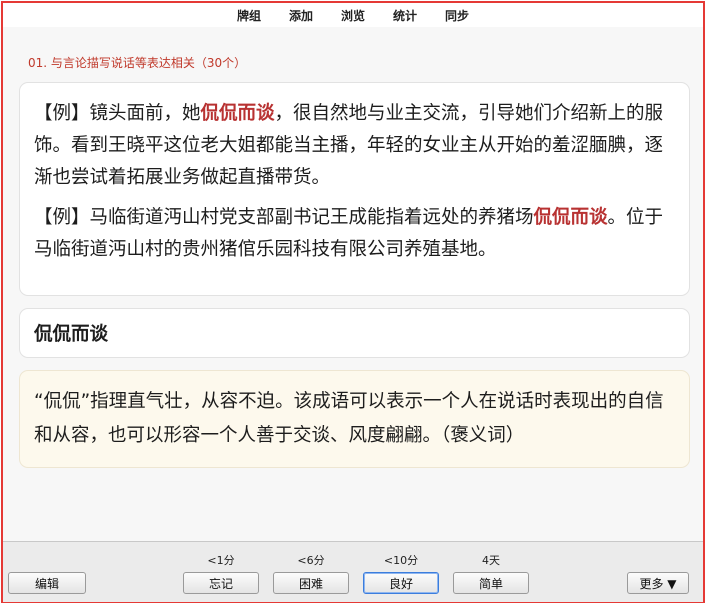 The image size is (710, 607). I want to click on good-button: 良好, so click(401, 583).